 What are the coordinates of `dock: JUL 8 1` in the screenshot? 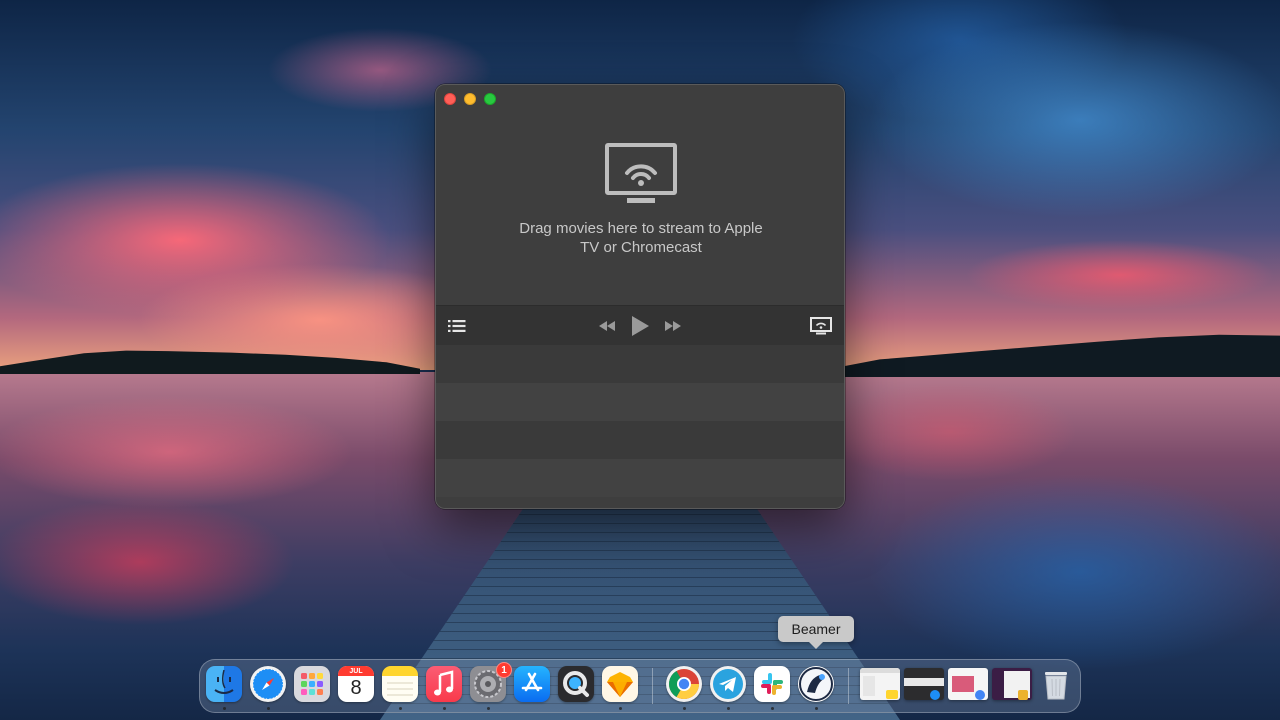 It's located at (640, 686).